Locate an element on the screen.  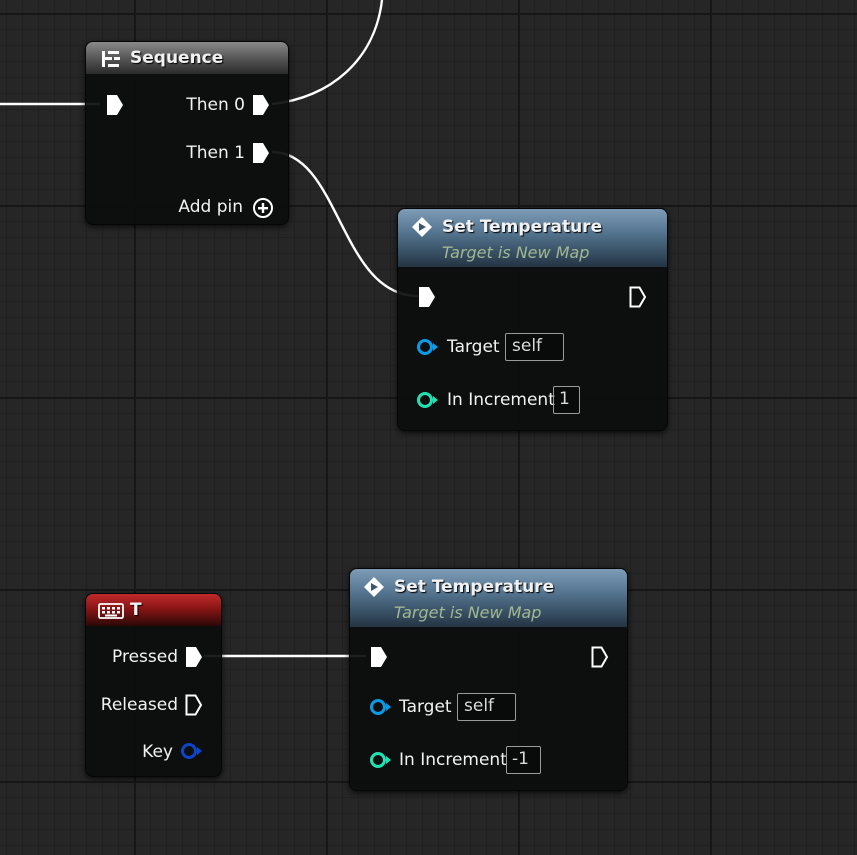
key-label: Key is located at coordinates (157, 752).